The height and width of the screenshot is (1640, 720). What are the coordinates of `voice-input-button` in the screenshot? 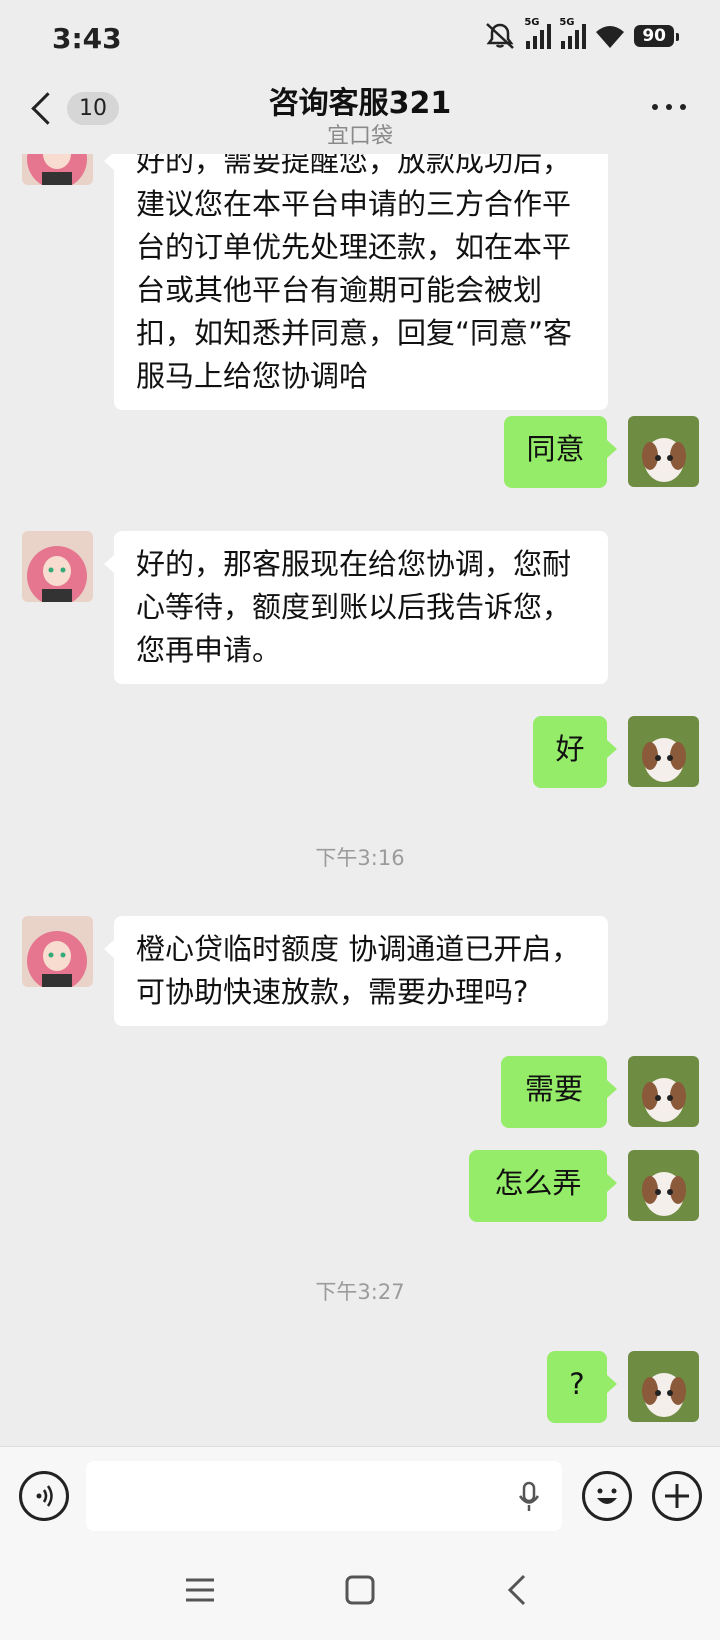 It's located at (44, 1496).